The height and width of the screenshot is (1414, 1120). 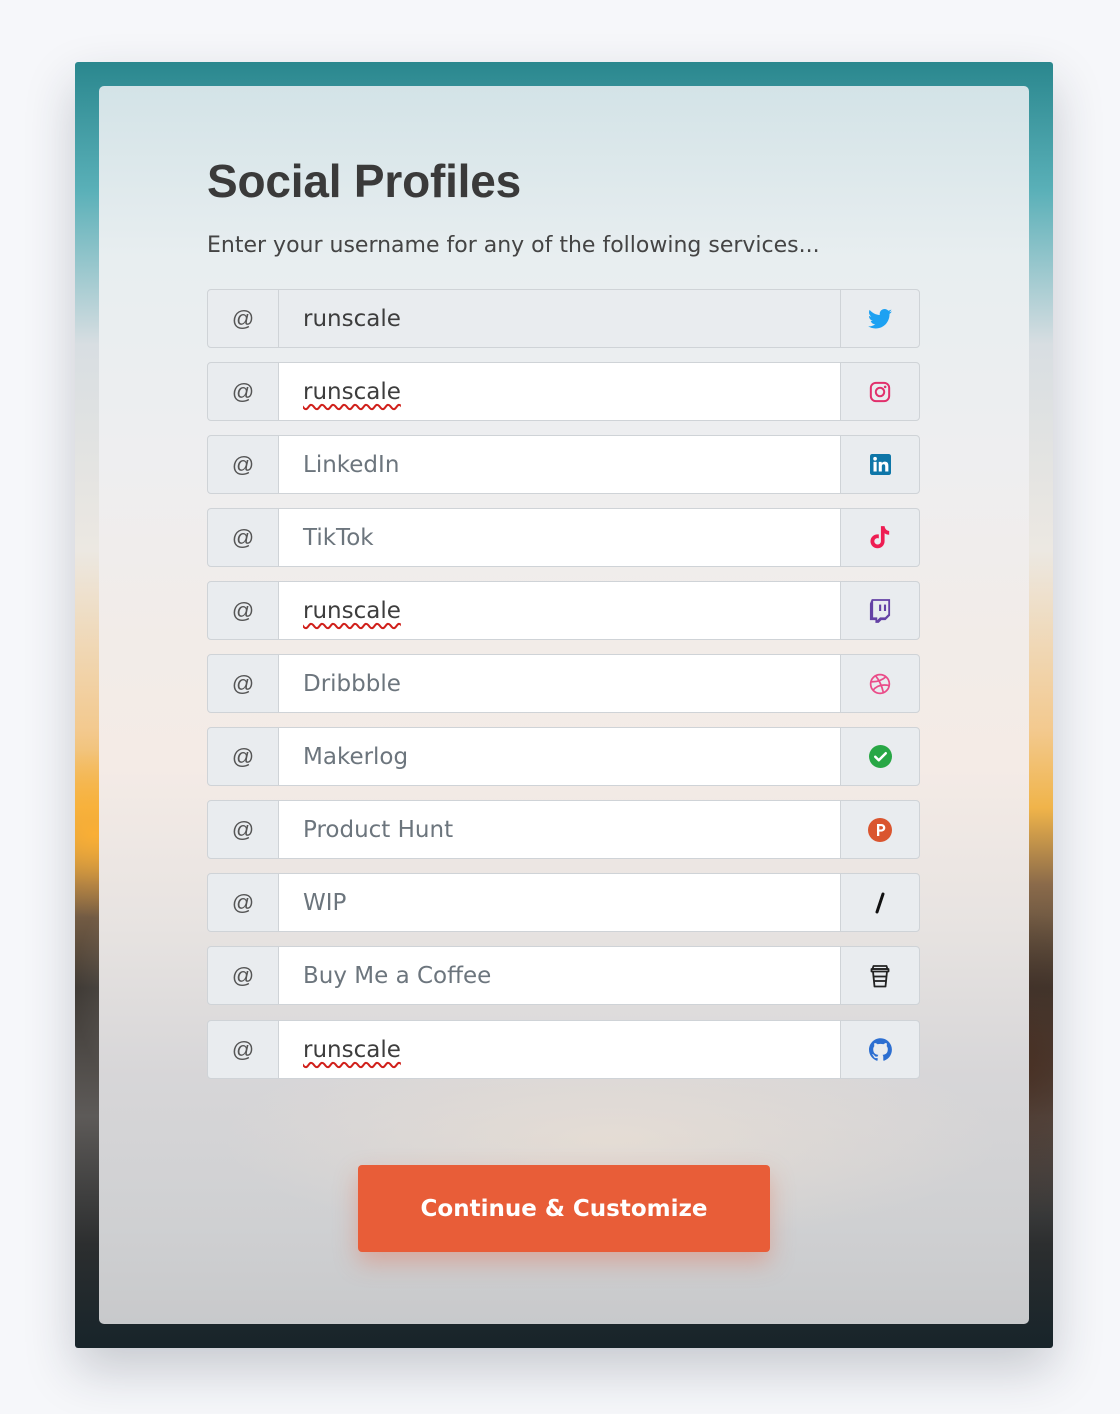 What do you see at coordinates (325, 902) in the screenshot?
I see `input-placeholder: WIP` at bounding box center [325, 902].